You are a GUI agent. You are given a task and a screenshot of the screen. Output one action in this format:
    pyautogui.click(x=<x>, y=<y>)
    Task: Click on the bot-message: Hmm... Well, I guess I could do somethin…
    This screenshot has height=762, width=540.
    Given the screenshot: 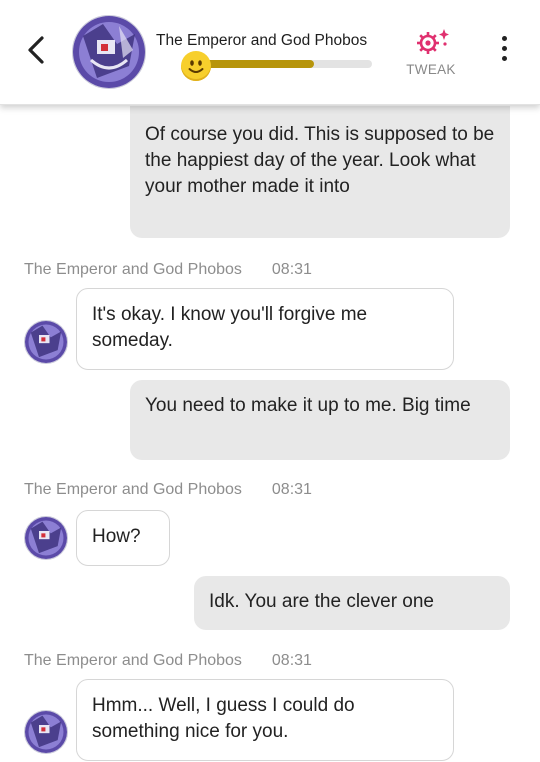 What is the action you would take?
    pyautogui.click(x=265, y=720)
    